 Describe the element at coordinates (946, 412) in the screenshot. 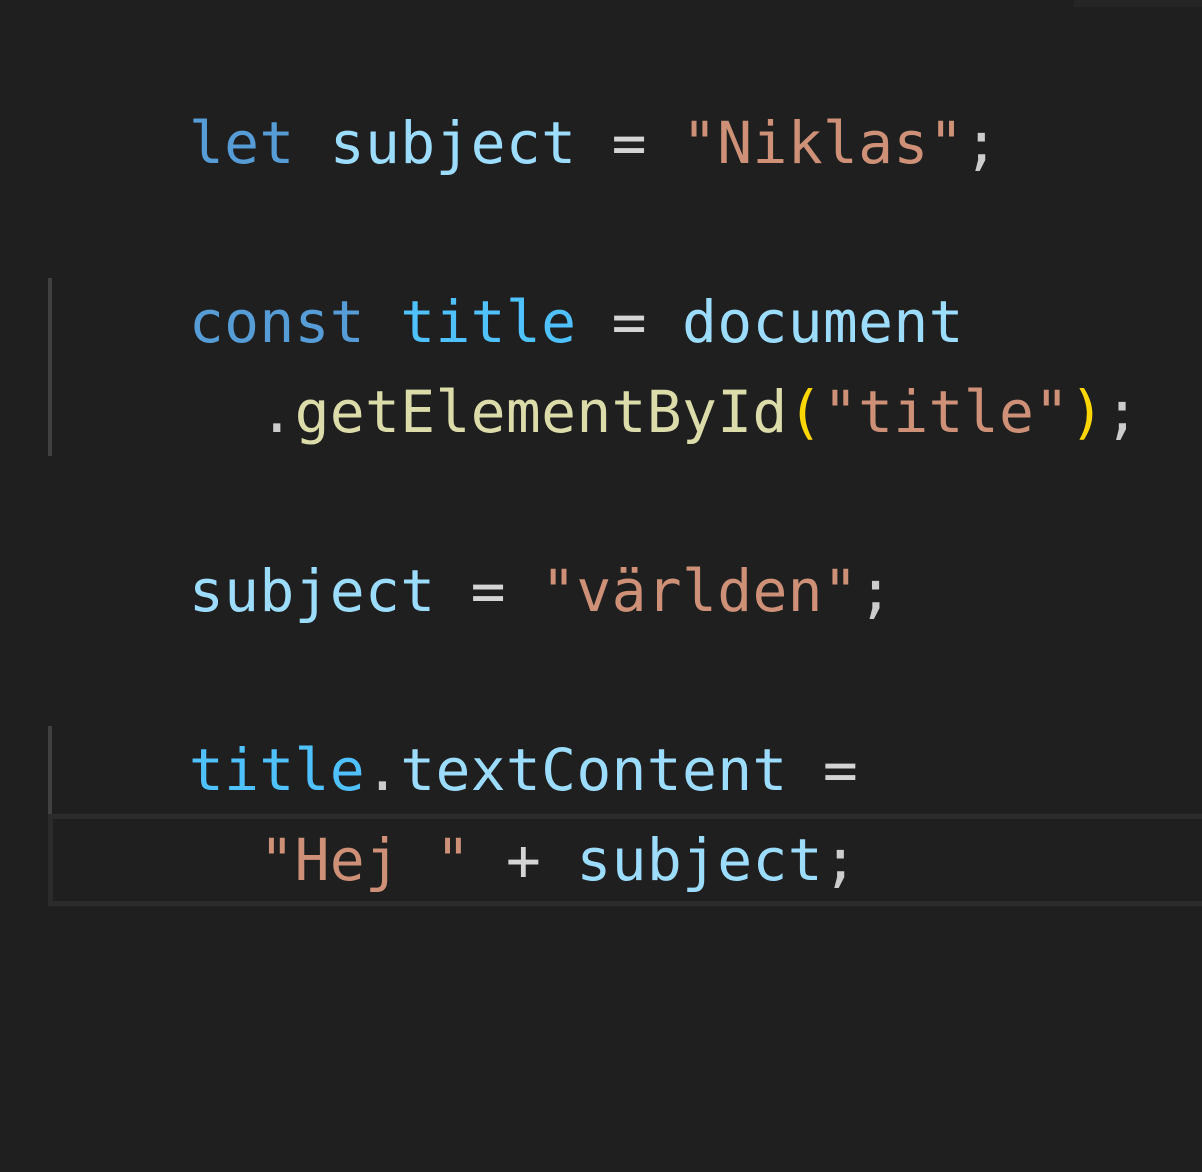

I see `code-token: "title"` at that location.